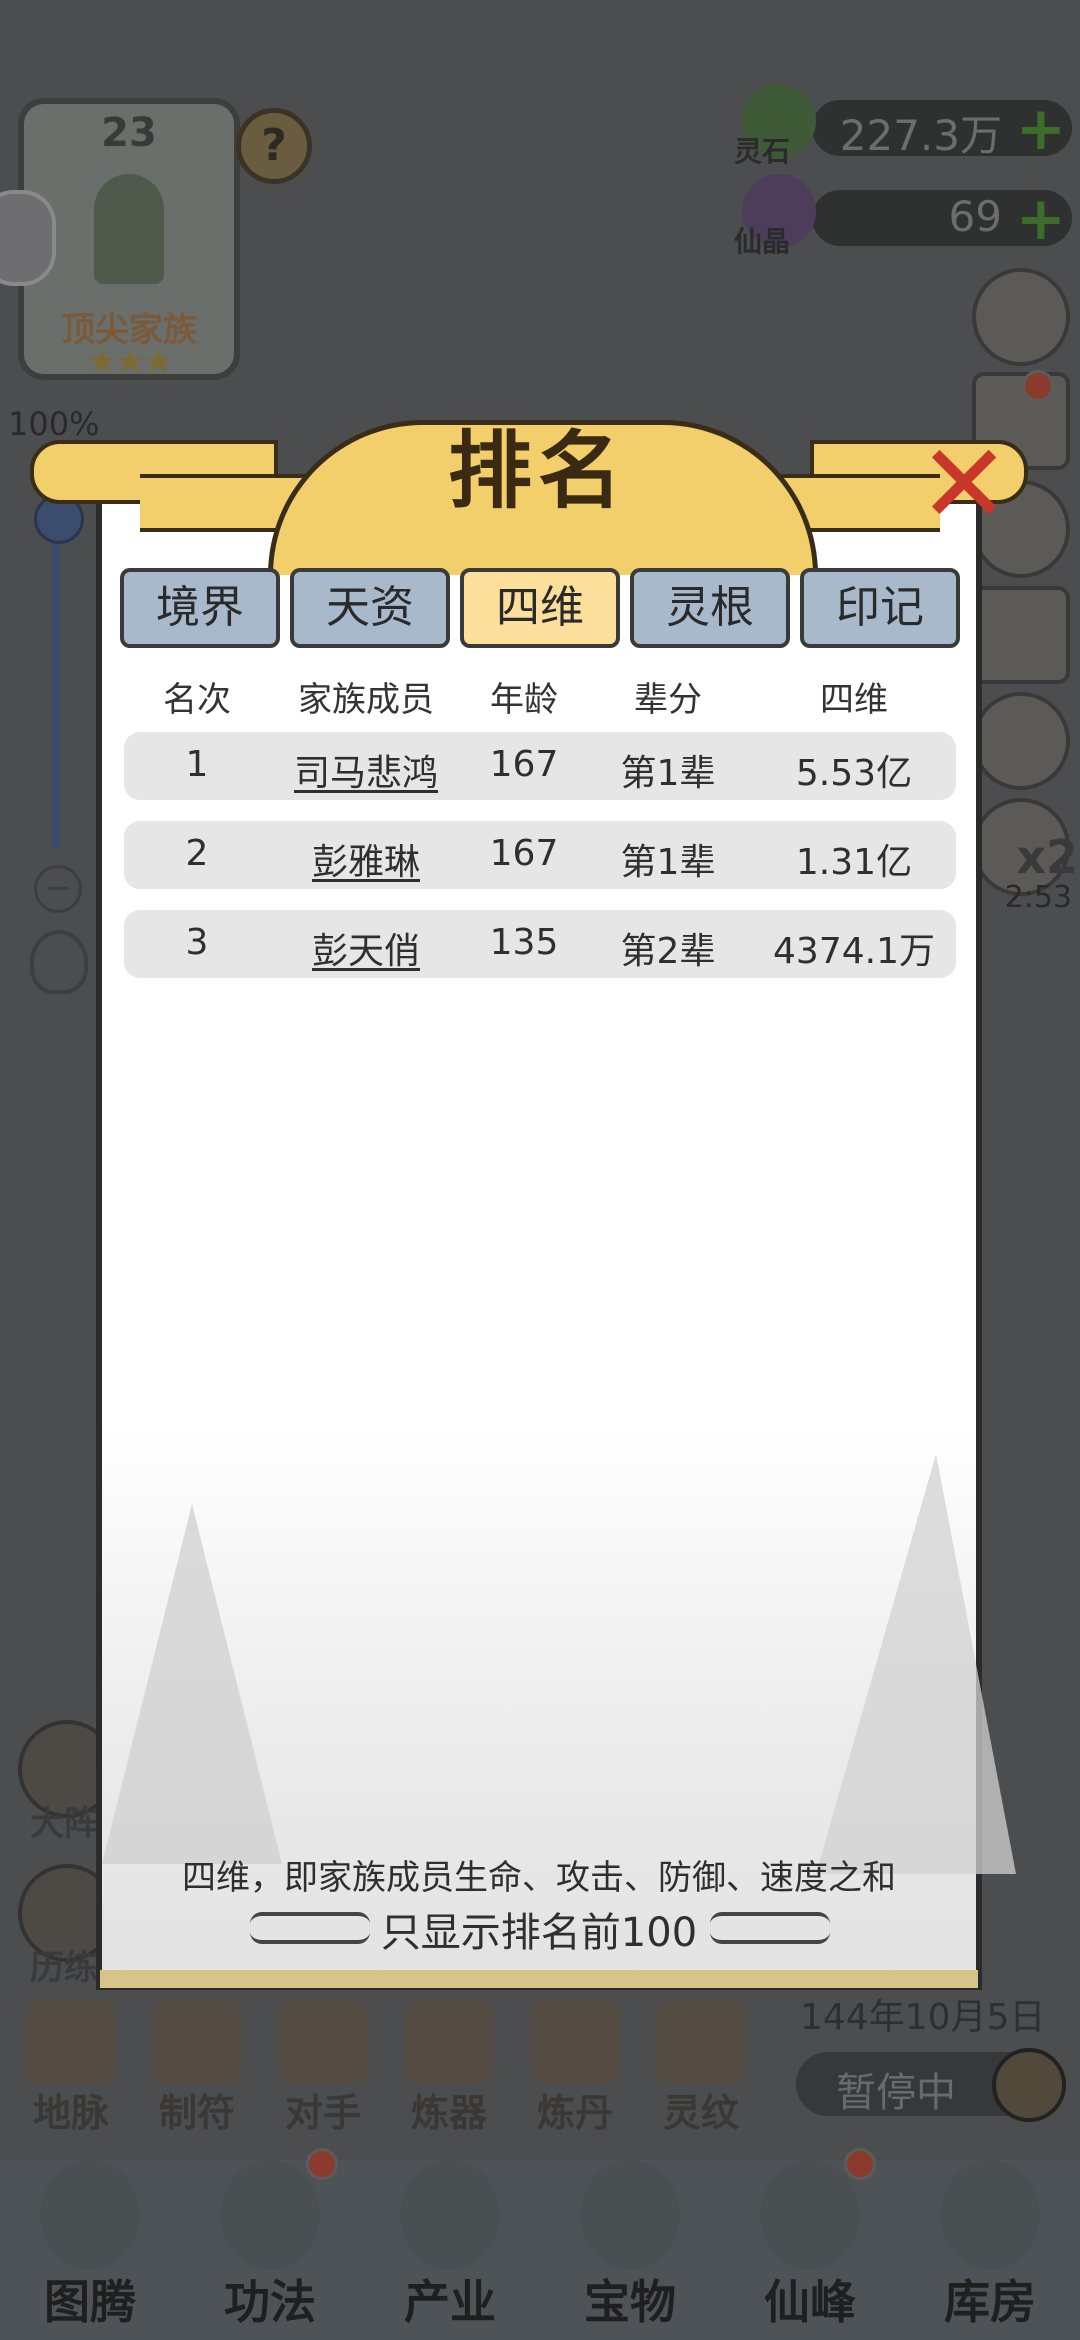  What do you see at coordinates (129, 229) in the screenshot?
I see `willow-tree-icon` at bounding box center [129, 229].